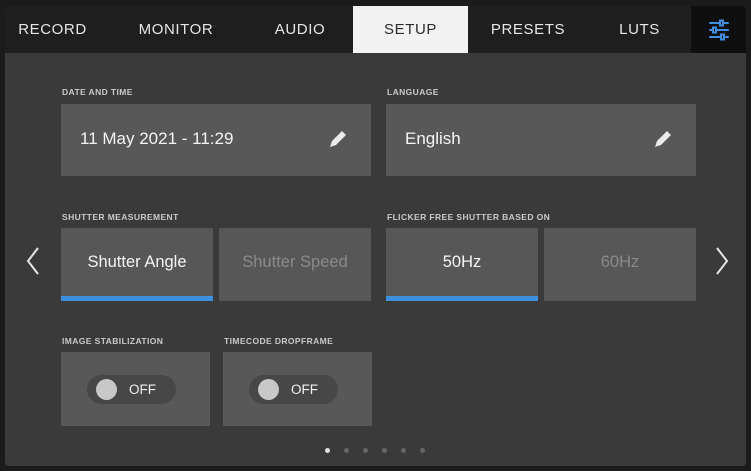 This screenshot has height=471, width=751. I want to click on timecode-dropframe-toggle: OFF, so click(293, 389).